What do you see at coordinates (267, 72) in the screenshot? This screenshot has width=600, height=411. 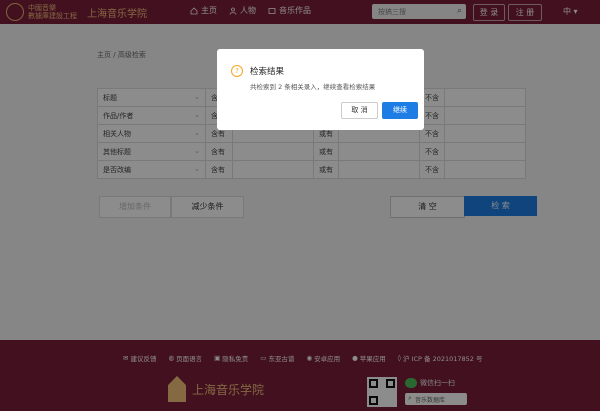 I see `dialog-title: 检索结果` at bounding box center [267, 72].